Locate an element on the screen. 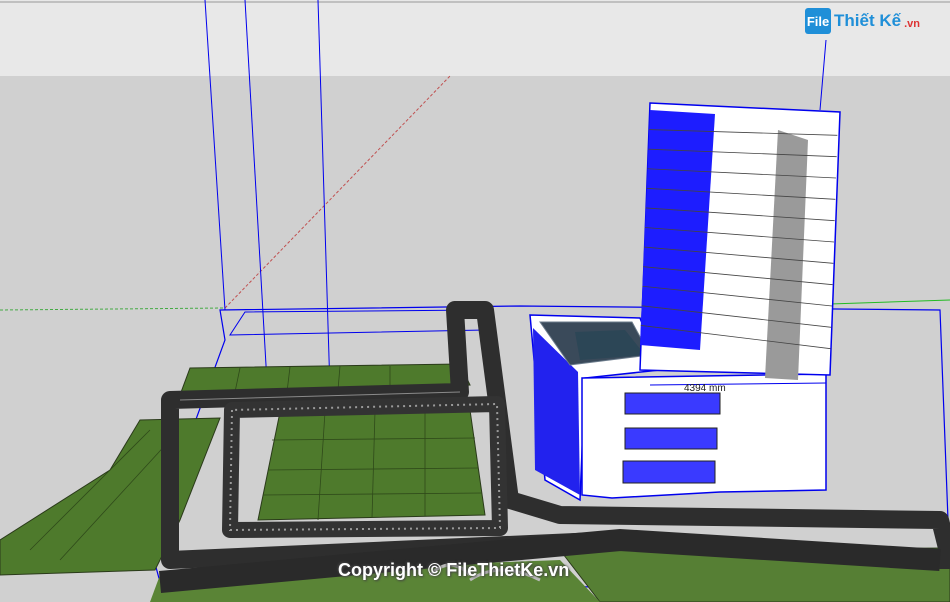  copyright-watermark: Copyright © FileThietKe.vn is located at coordinates (454, 570).